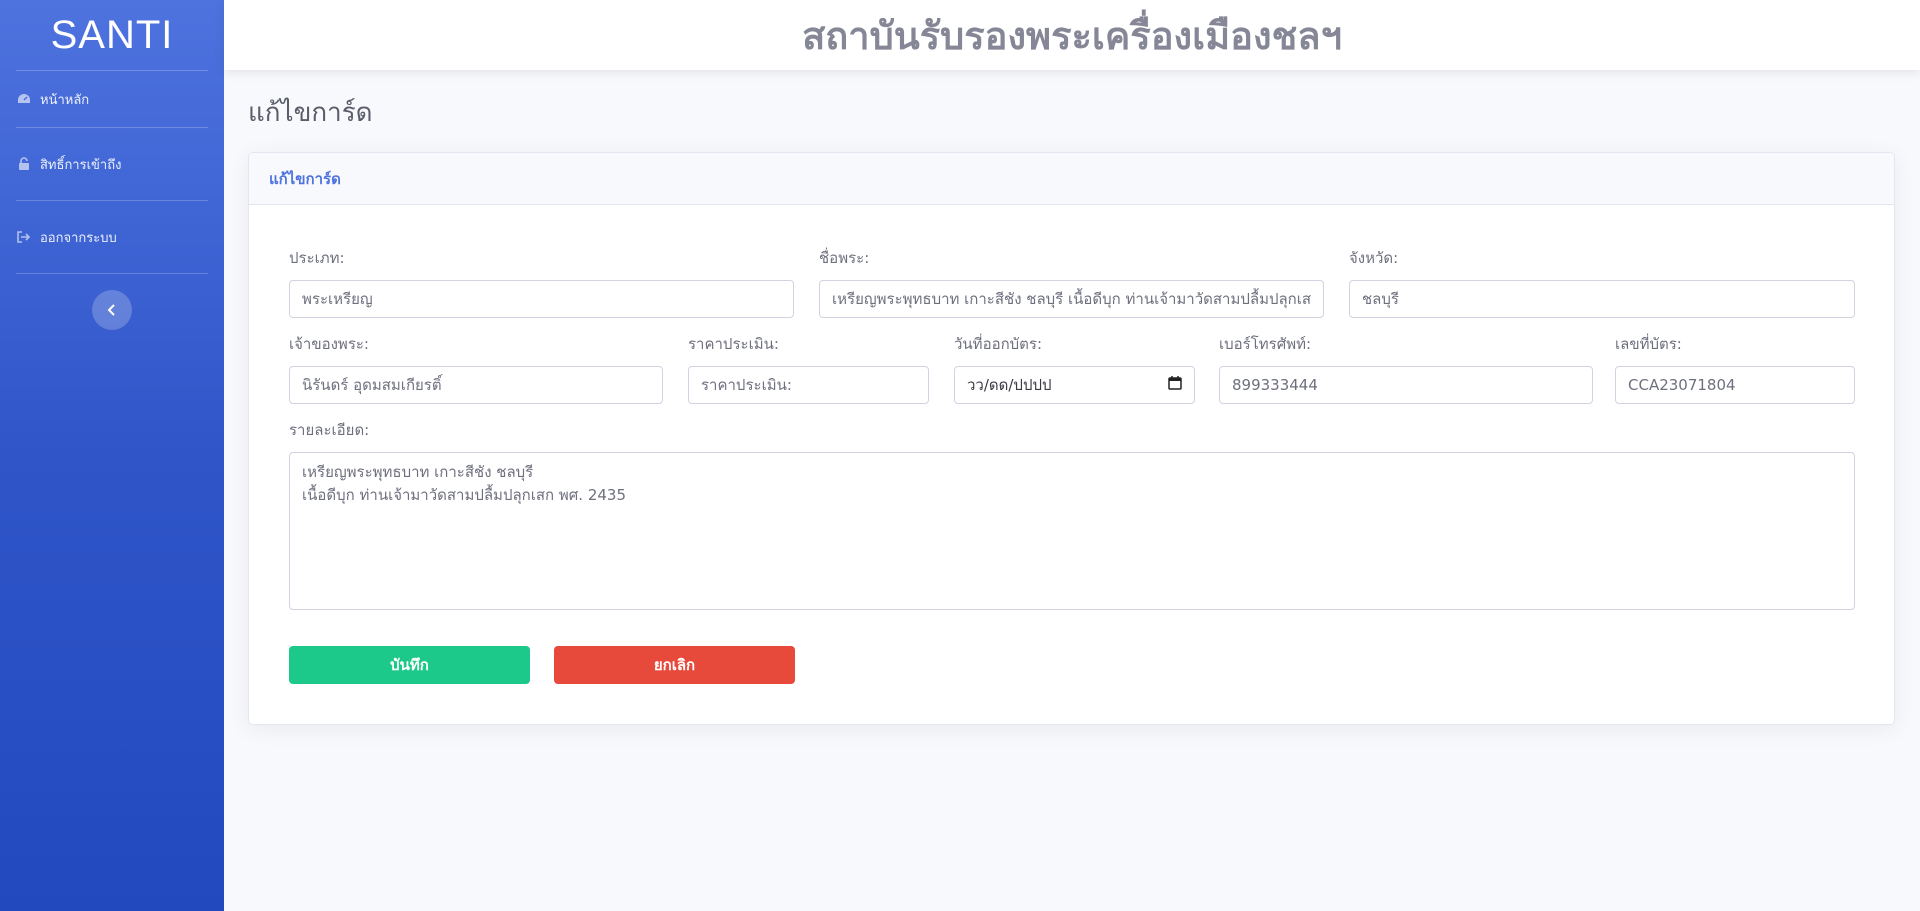 The image size is (1920, 911). I want to click on phone-label: เบอร์โทรศัพท์:, so click(1265, 344).